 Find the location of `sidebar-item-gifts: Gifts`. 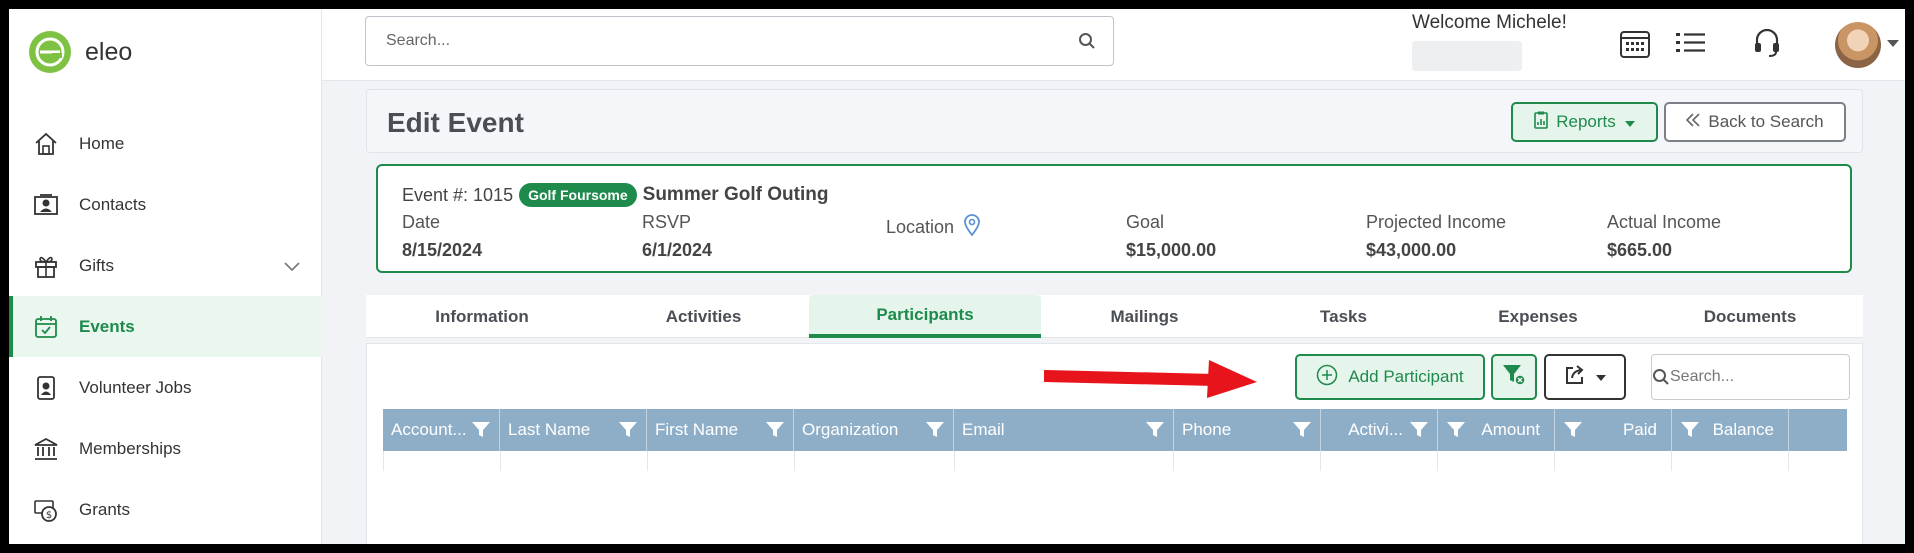

sidebar-item-gifts: Gifts is located at coordinates (165, 265).